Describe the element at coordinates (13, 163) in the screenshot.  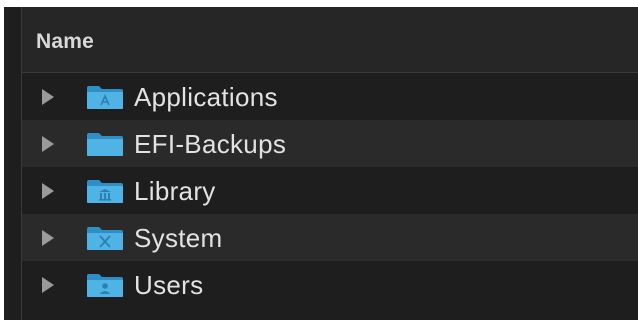
I see `sidebar-edge` at that location.